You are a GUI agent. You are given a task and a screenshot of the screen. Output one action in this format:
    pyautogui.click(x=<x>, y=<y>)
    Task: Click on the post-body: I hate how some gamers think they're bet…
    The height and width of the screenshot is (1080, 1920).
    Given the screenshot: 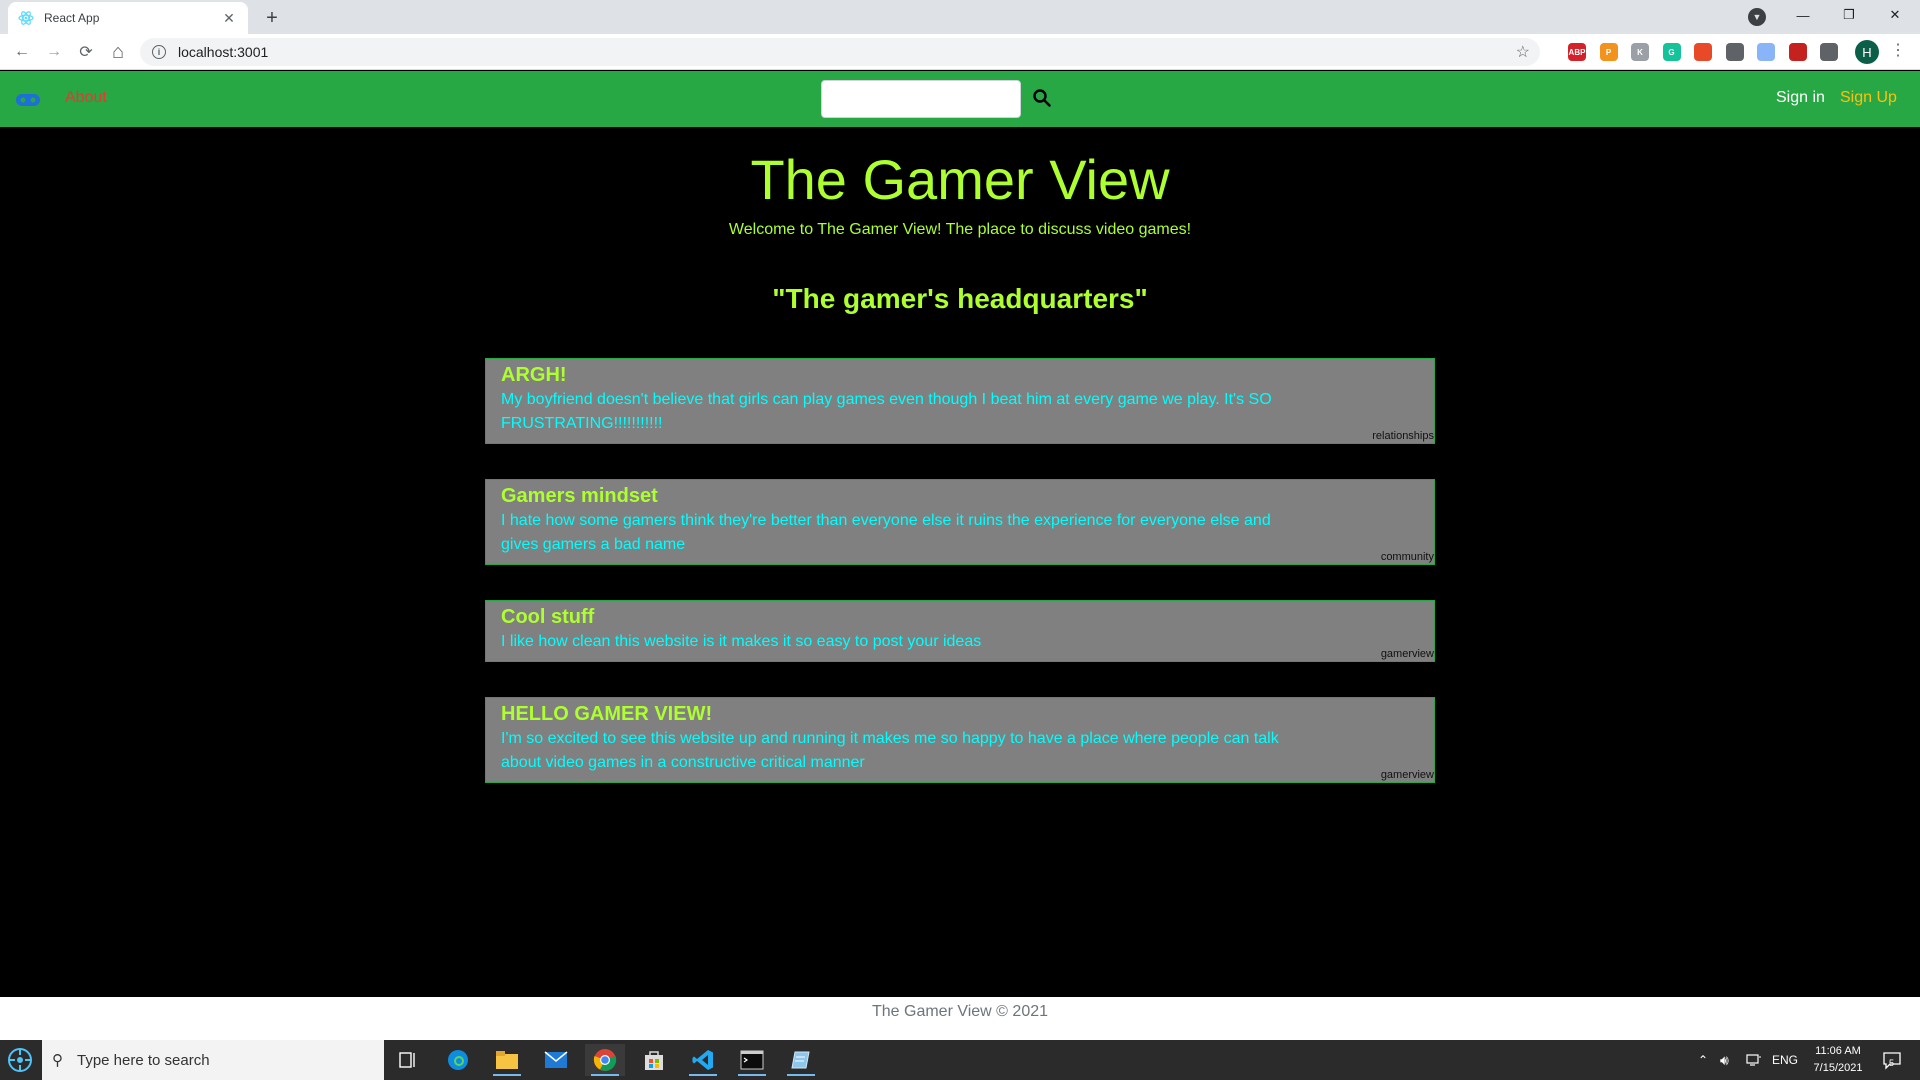 What is the action you would take?
    pyautogui.click(x=886, y=532)
    